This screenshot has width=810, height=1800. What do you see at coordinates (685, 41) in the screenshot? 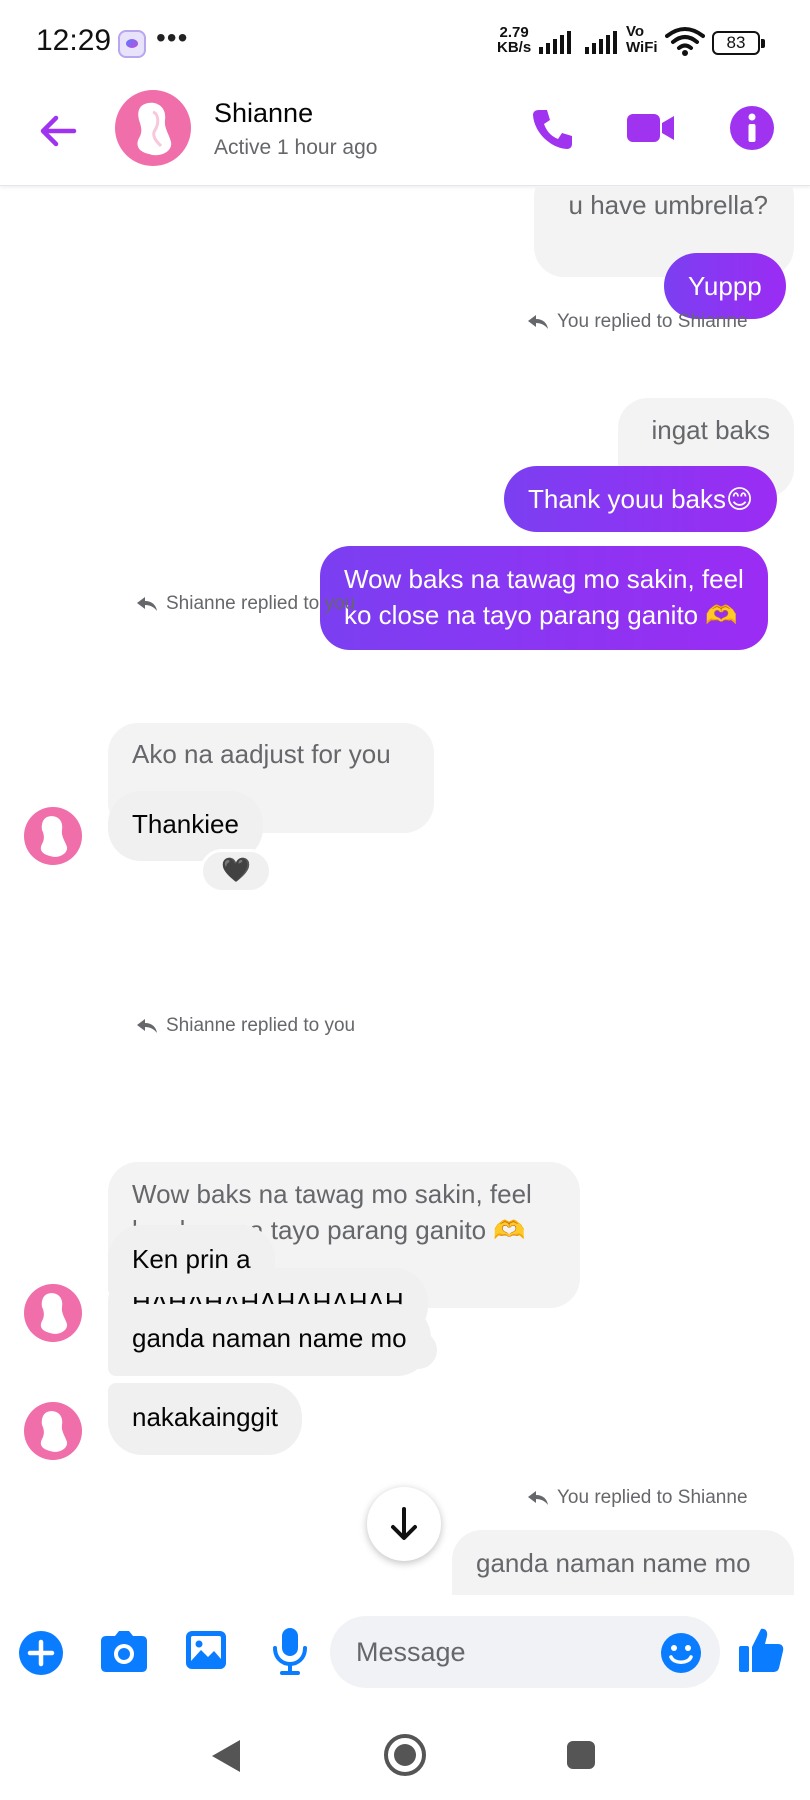
I see `wifi-icon` at bounding box center [685, 41].